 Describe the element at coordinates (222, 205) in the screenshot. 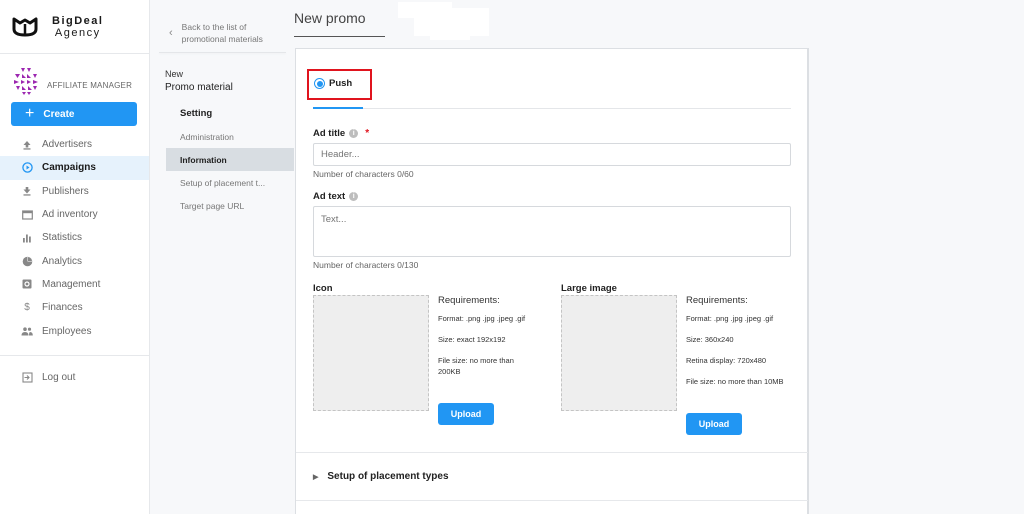

I see `subnav-item-target-url: Target page URL` at that location.